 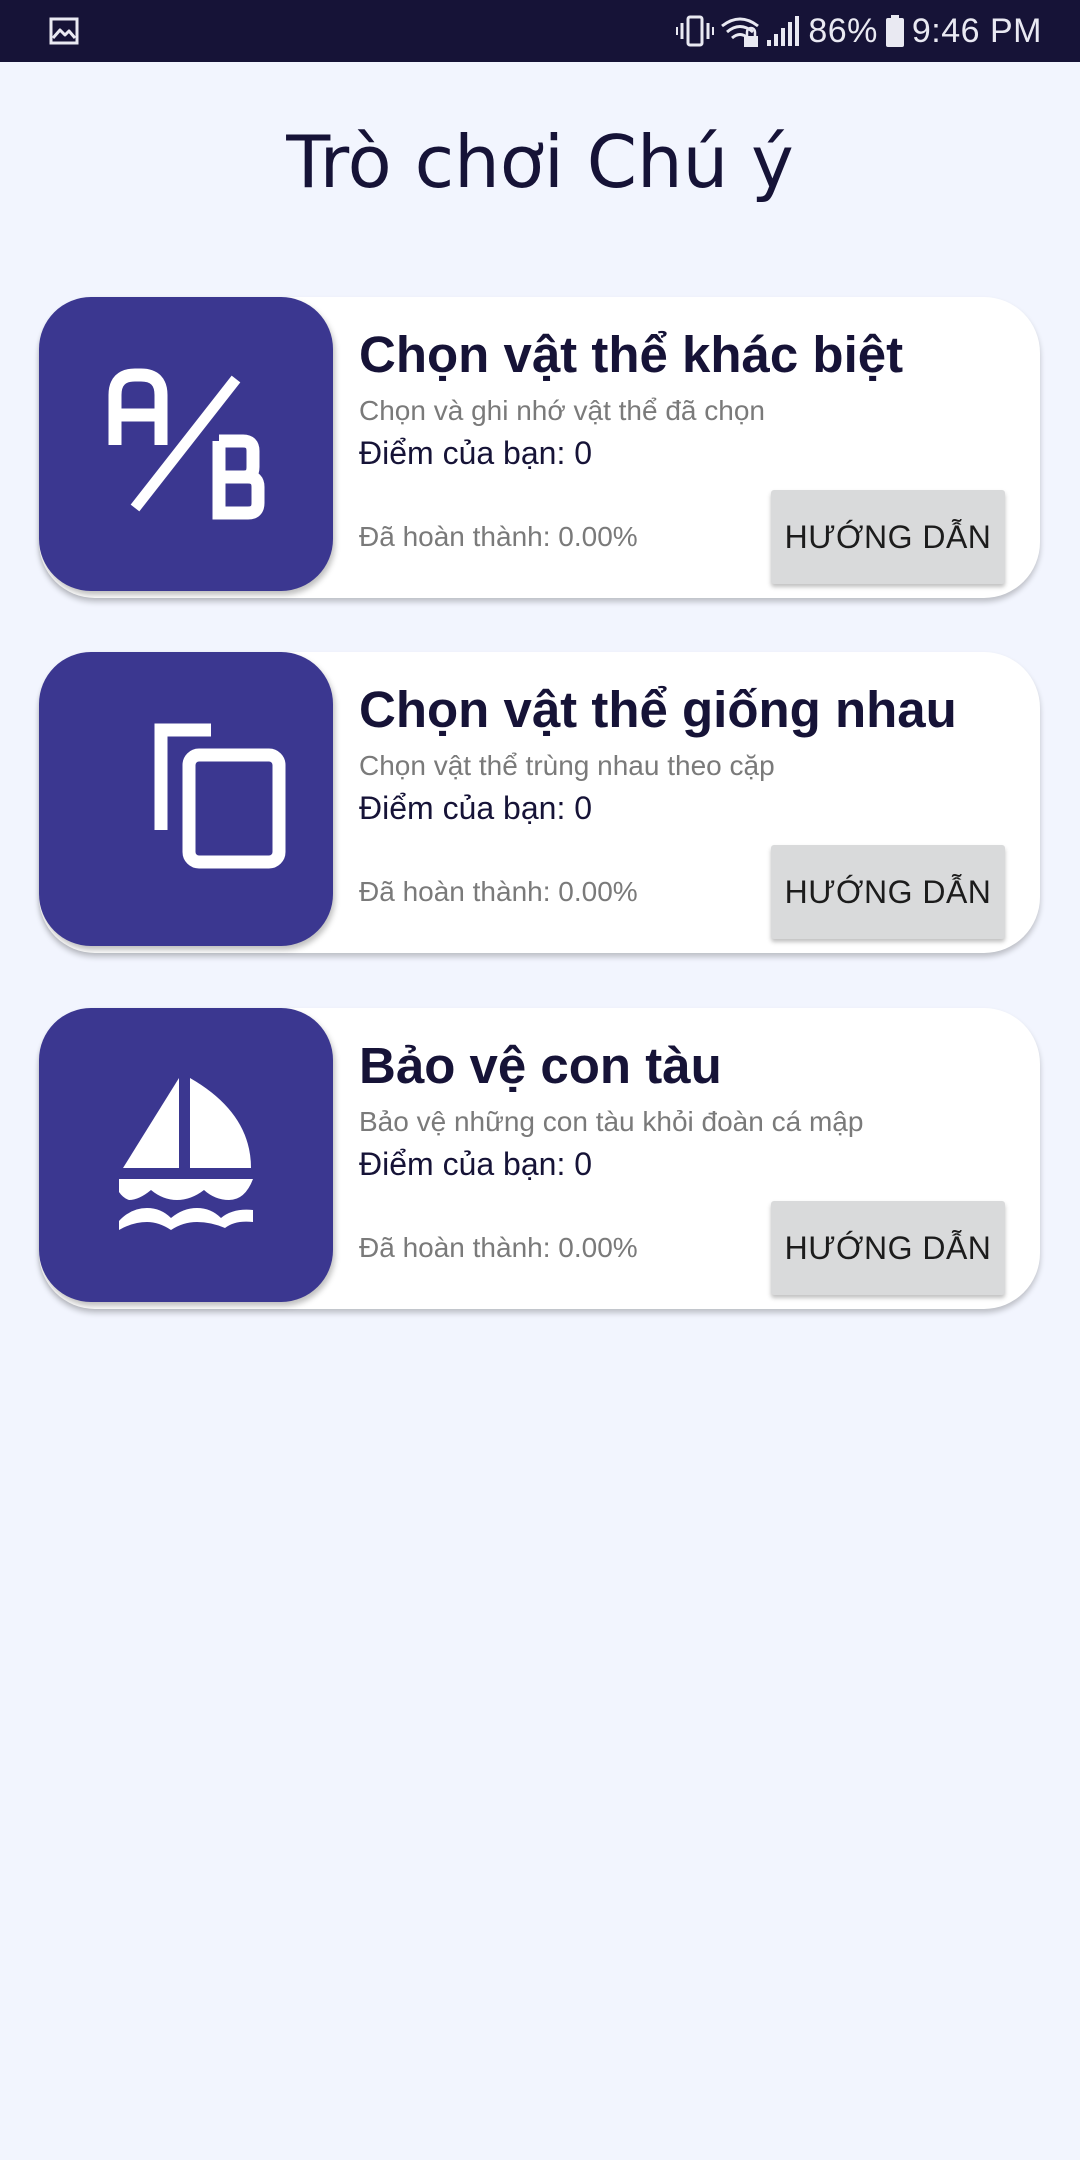 I want to click on status-icons: 86% 9:46 PM, so click(x=878, y=31).